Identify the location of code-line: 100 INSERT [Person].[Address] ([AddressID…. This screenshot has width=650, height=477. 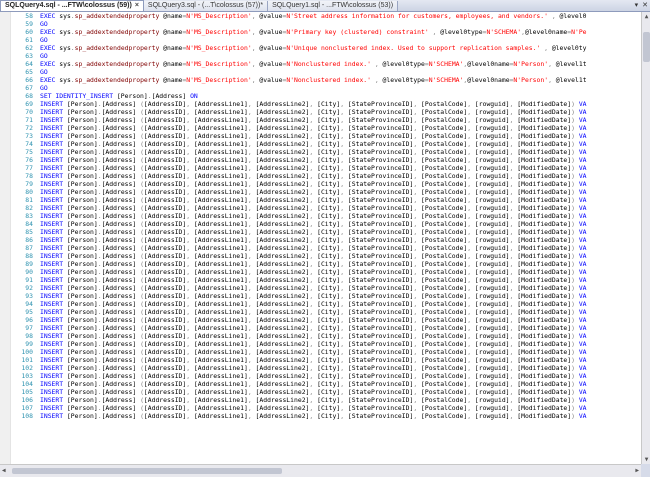
(299, 352).